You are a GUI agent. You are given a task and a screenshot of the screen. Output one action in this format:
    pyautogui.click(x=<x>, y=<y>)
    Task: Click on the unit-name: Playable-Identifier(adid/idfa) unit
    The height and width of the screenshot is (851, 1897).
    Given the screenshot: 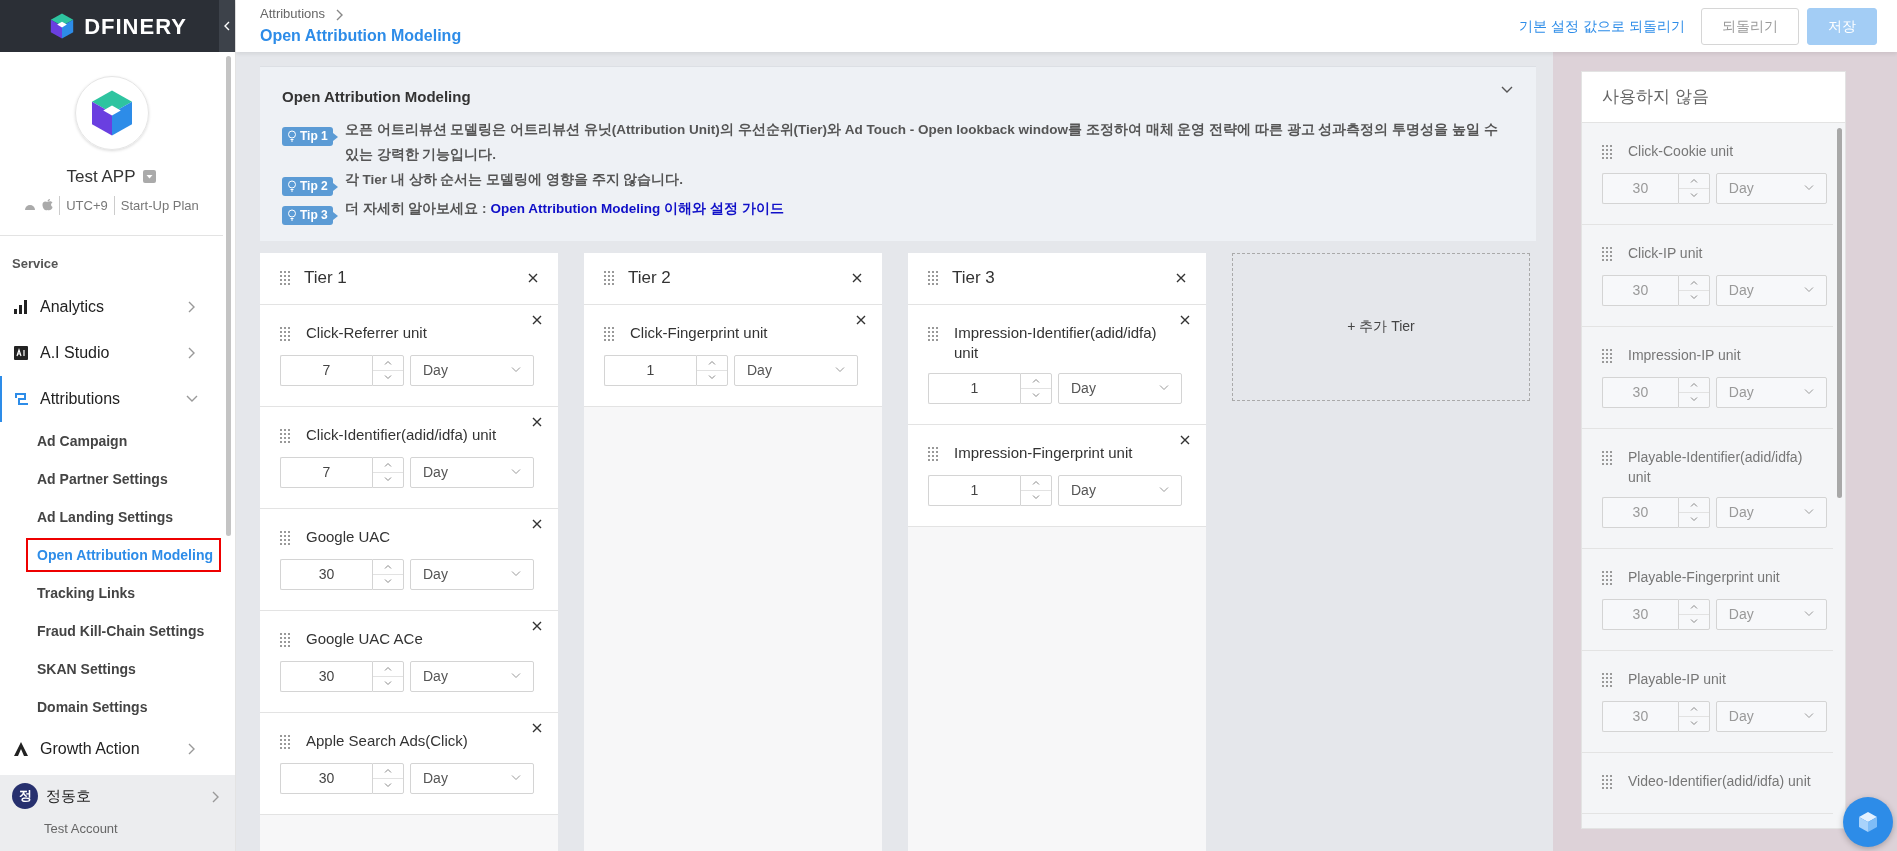 What is the action you would take?
    pyautogui.click(x=1716, y=467)
    